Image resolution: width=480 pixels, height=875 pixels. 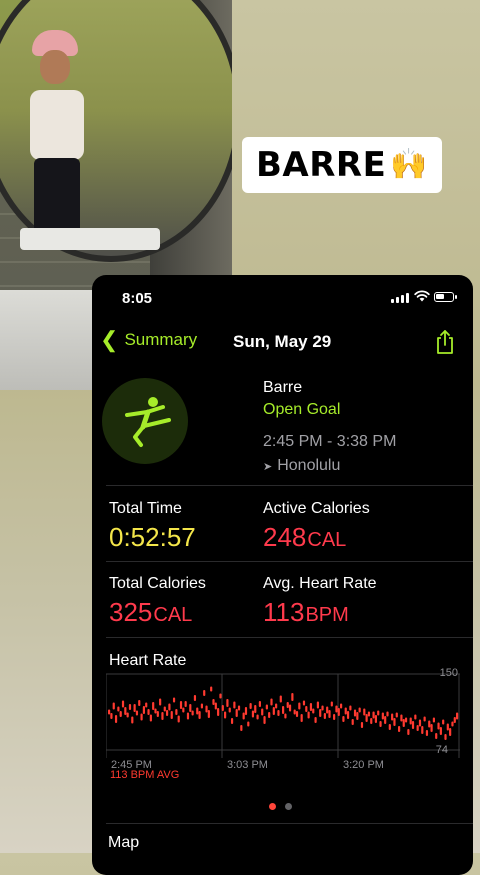 I want to click on page-dot-active, so click(x=272, y=806).